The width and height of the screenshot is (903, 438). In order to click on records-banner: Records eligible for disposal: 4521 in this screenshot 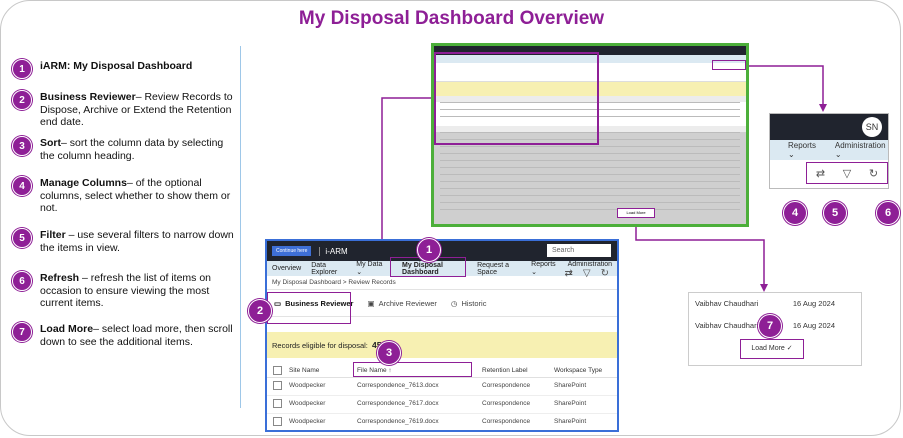, I will do `click(442, 345)`.